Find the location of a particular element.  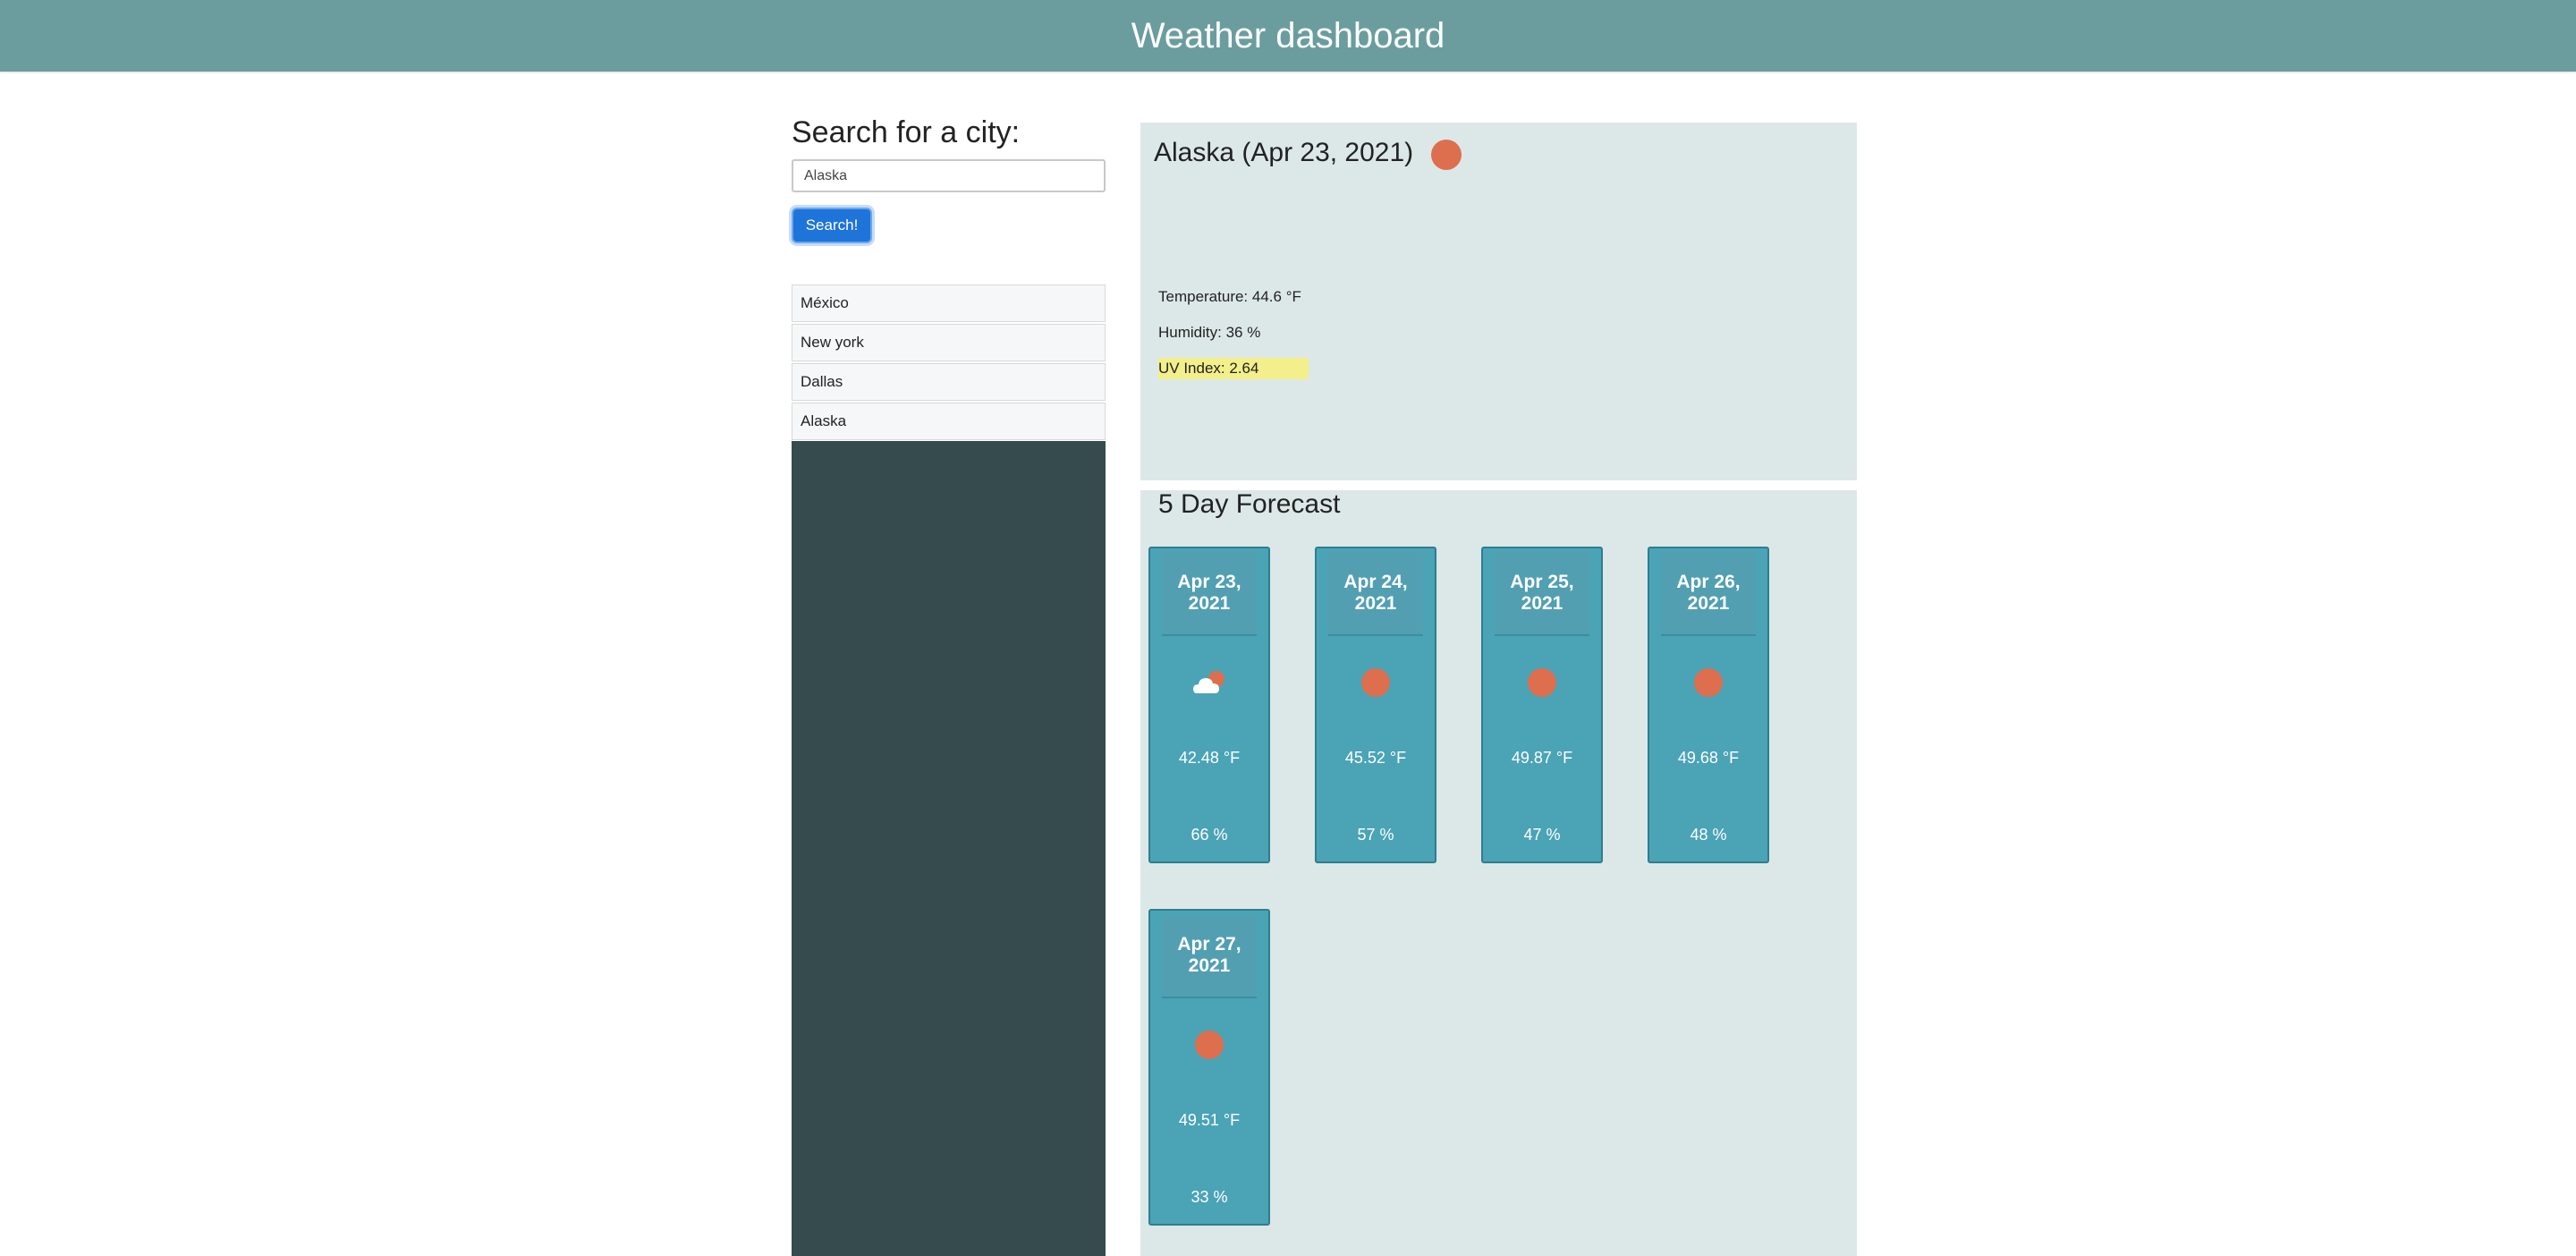

app-header: Weather dashboard is located at coordinates (1288, 36).